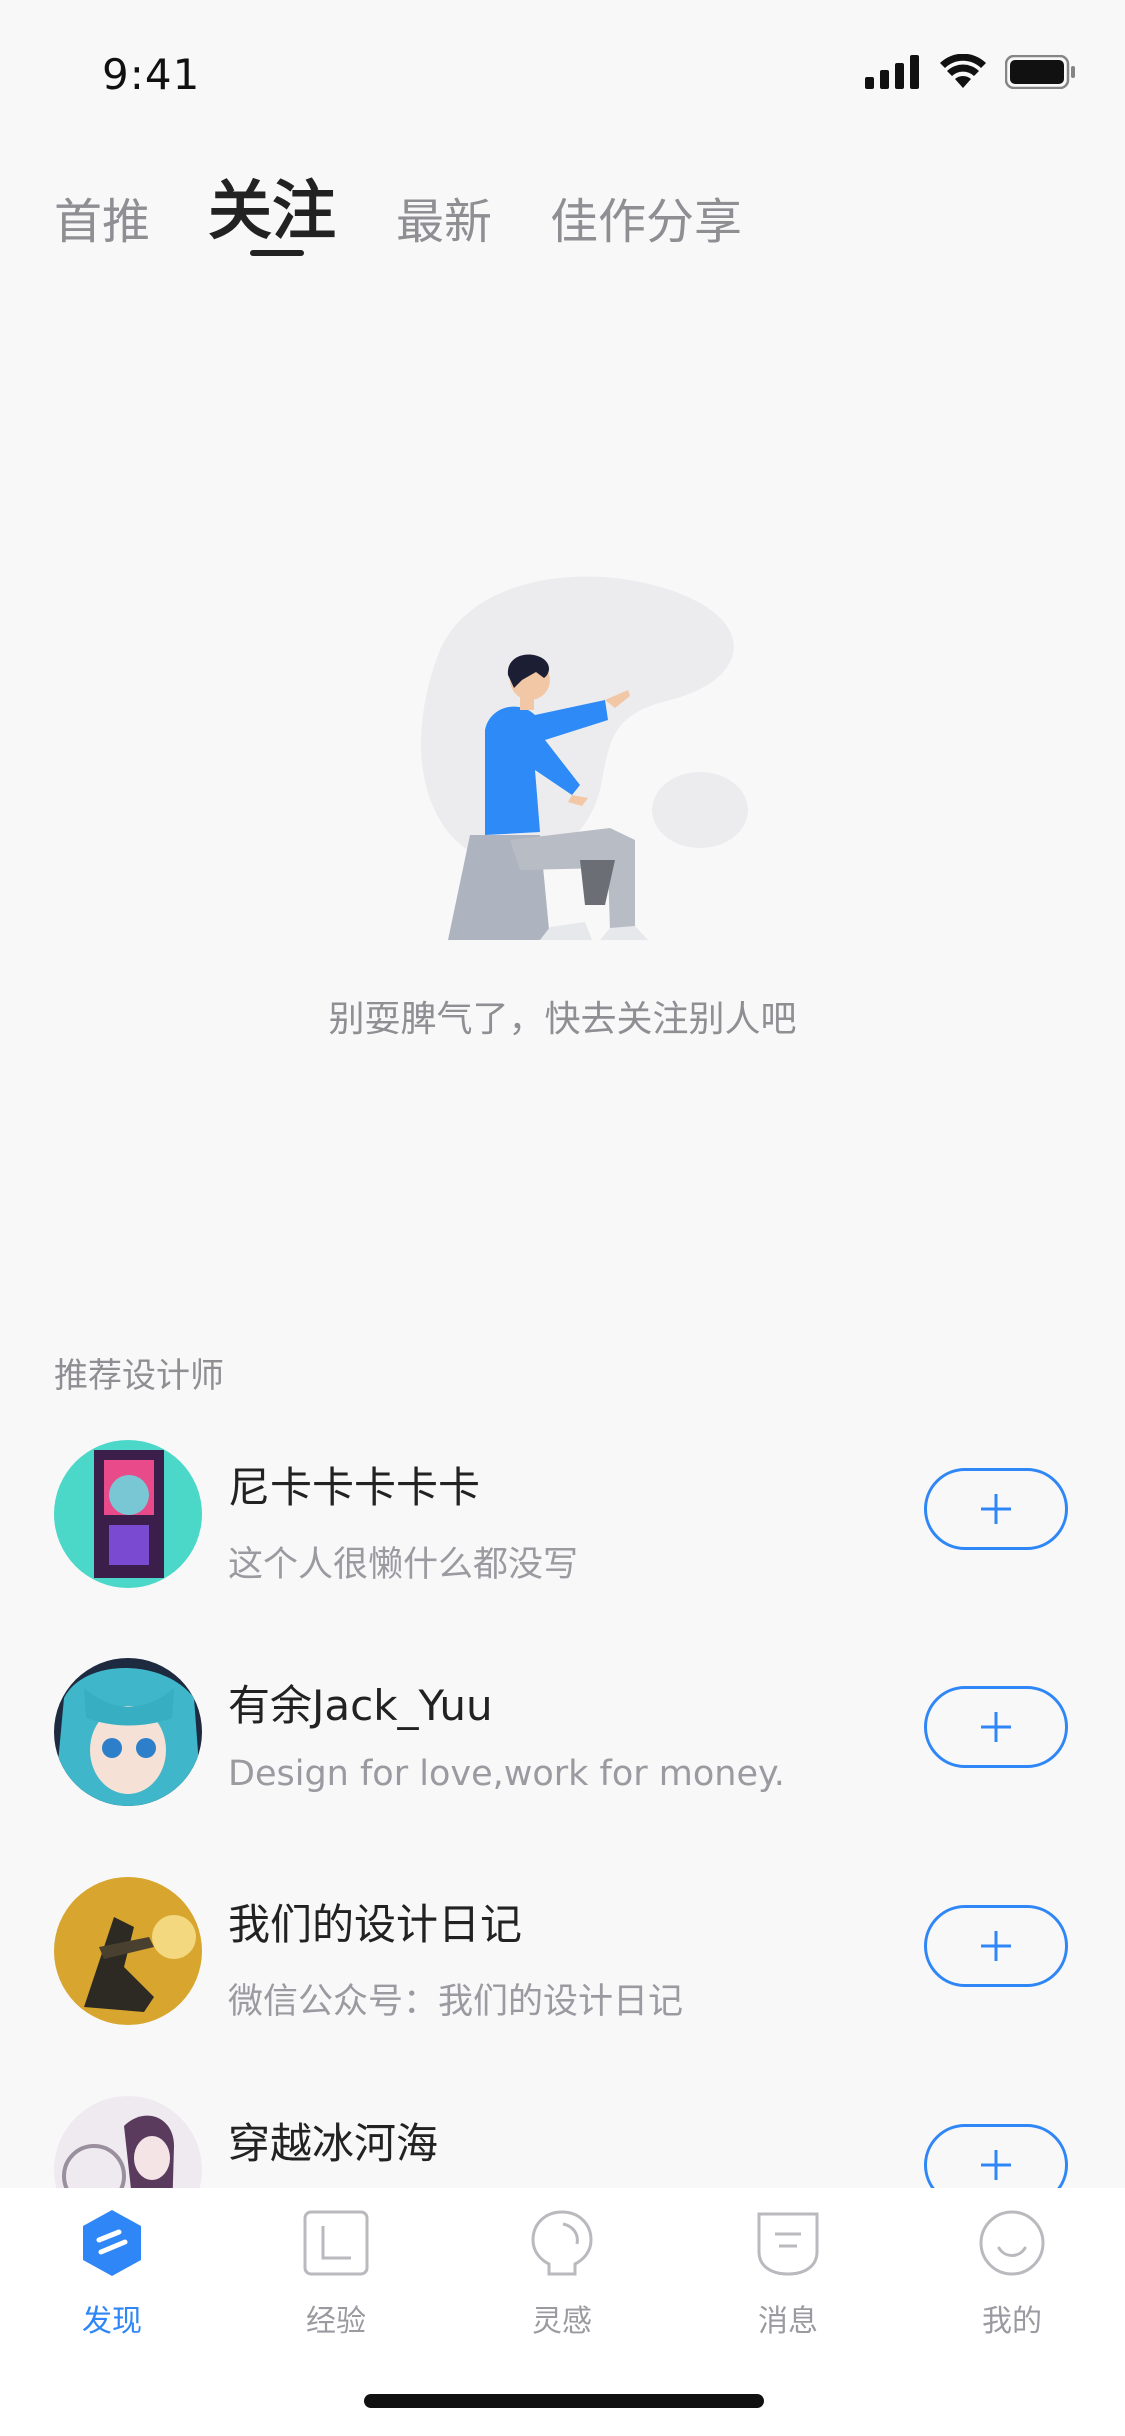 This screenshot has height=2436, width=1125. What do you see at coordinates (403, 1565) in the screenshot?
I see `designer-description: 这个人很懒什么都没写` at bounding box center [403, 1565].